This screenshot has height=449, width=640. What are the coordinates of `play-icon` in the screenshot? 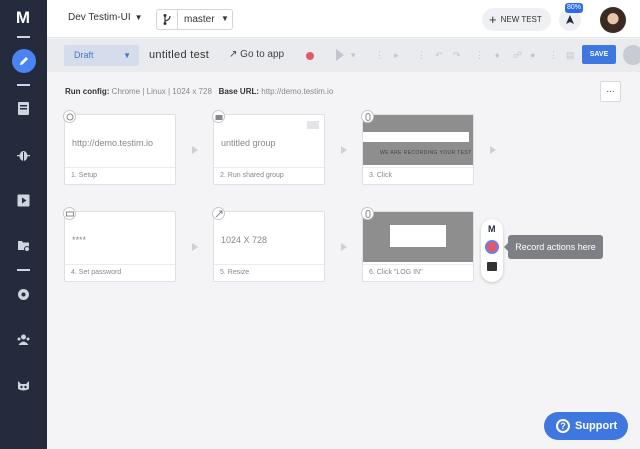 It's located at (340, 55).